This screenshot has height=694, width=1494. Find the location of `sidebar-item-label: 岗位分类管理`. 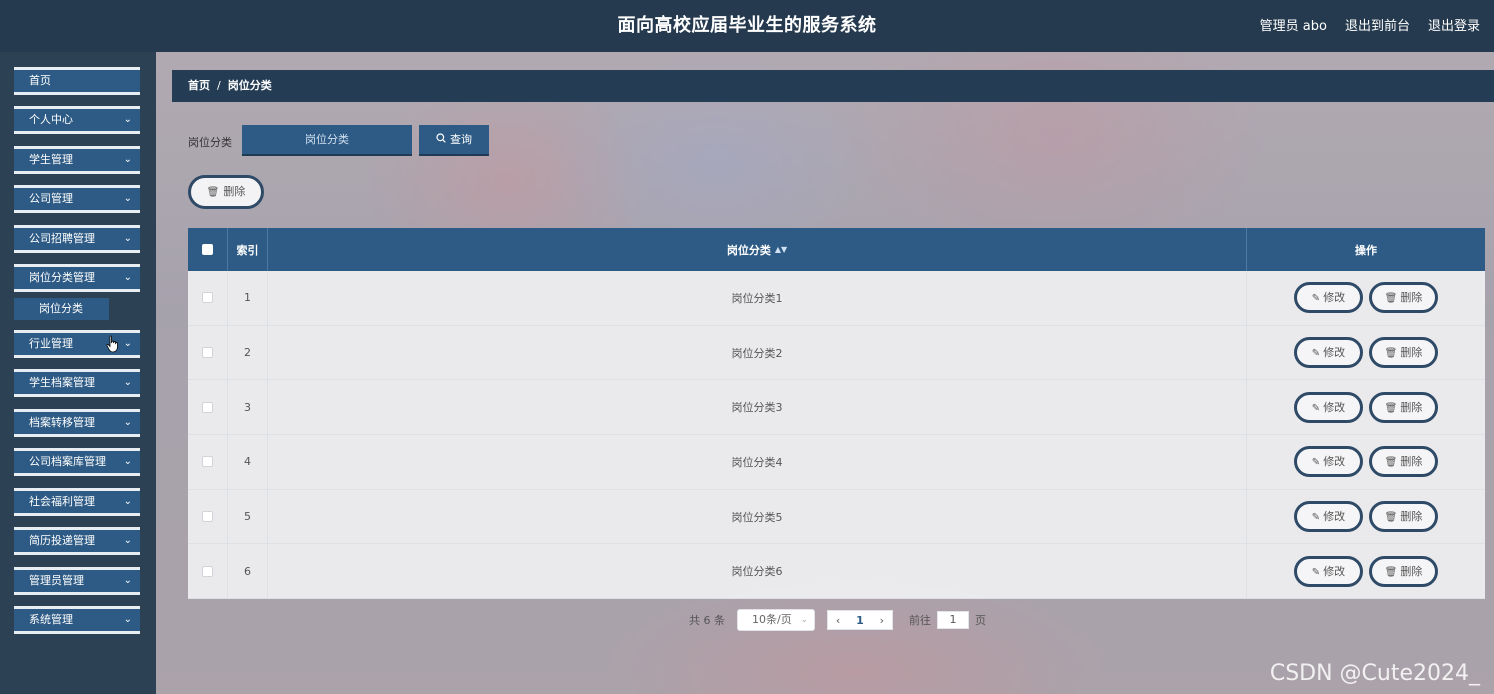

sidebar-item-label: 岗位分类管理 is located at coordinates (62, 277).